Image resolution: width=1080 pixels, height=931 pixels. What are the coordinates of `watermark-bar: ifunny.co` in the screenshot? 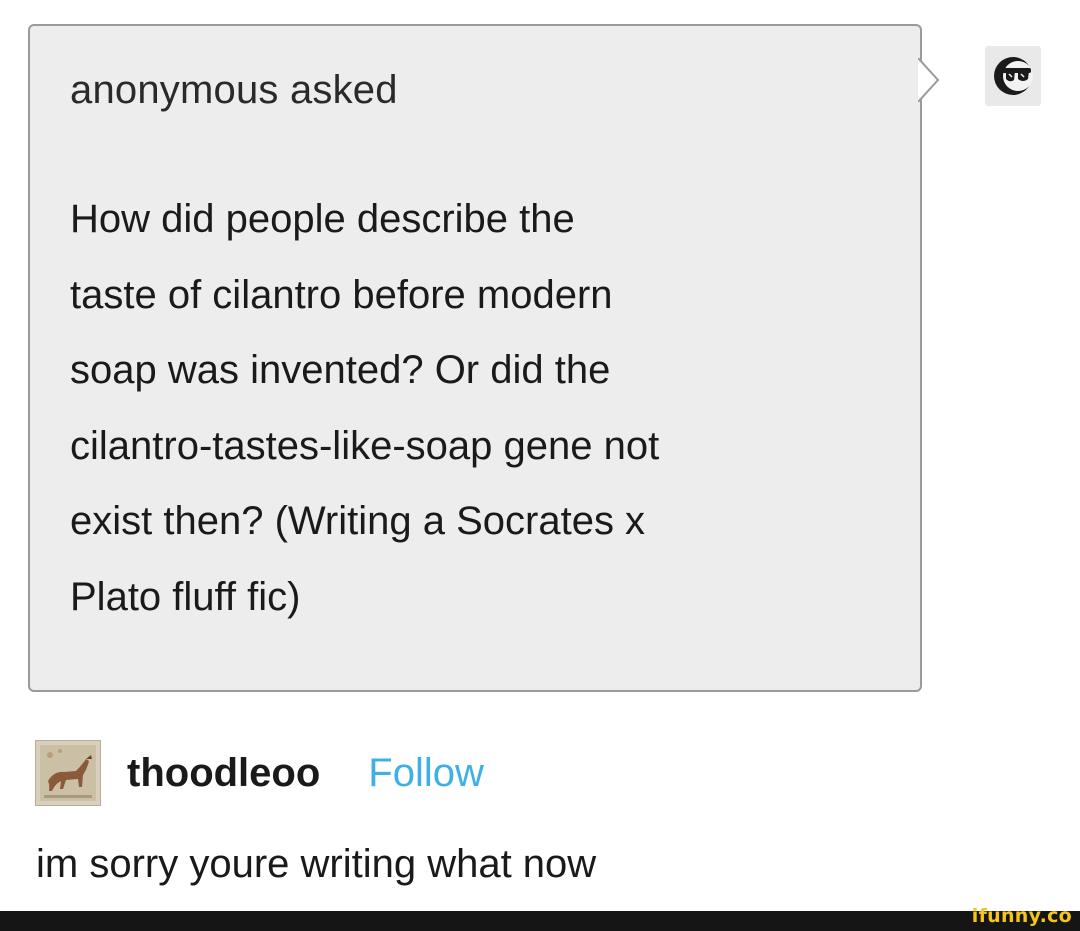 It's located at (540, 918).